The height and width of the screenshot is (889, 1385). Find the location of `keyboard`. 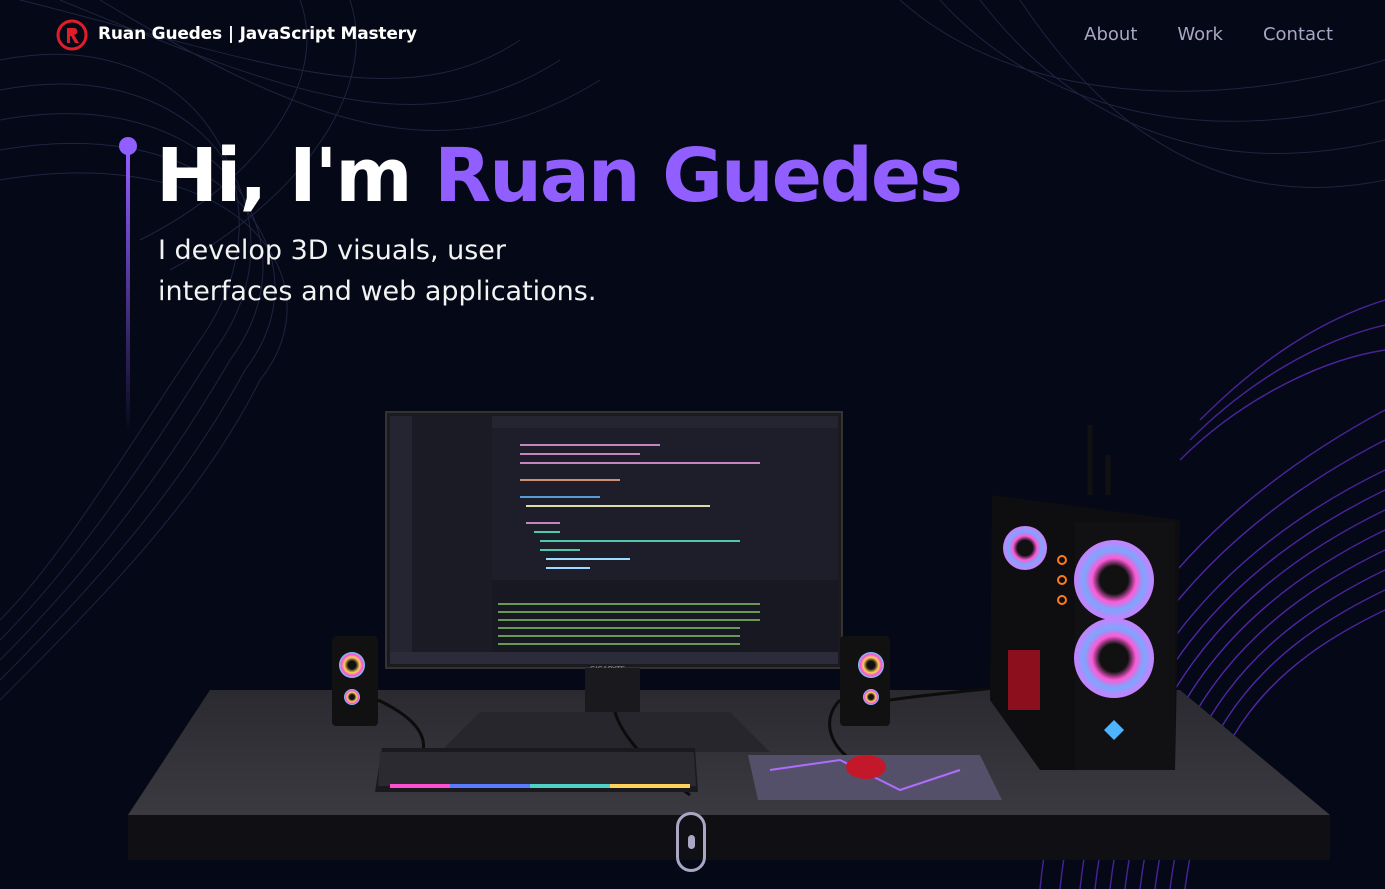

keyboard is located at coordinates (536, 770).